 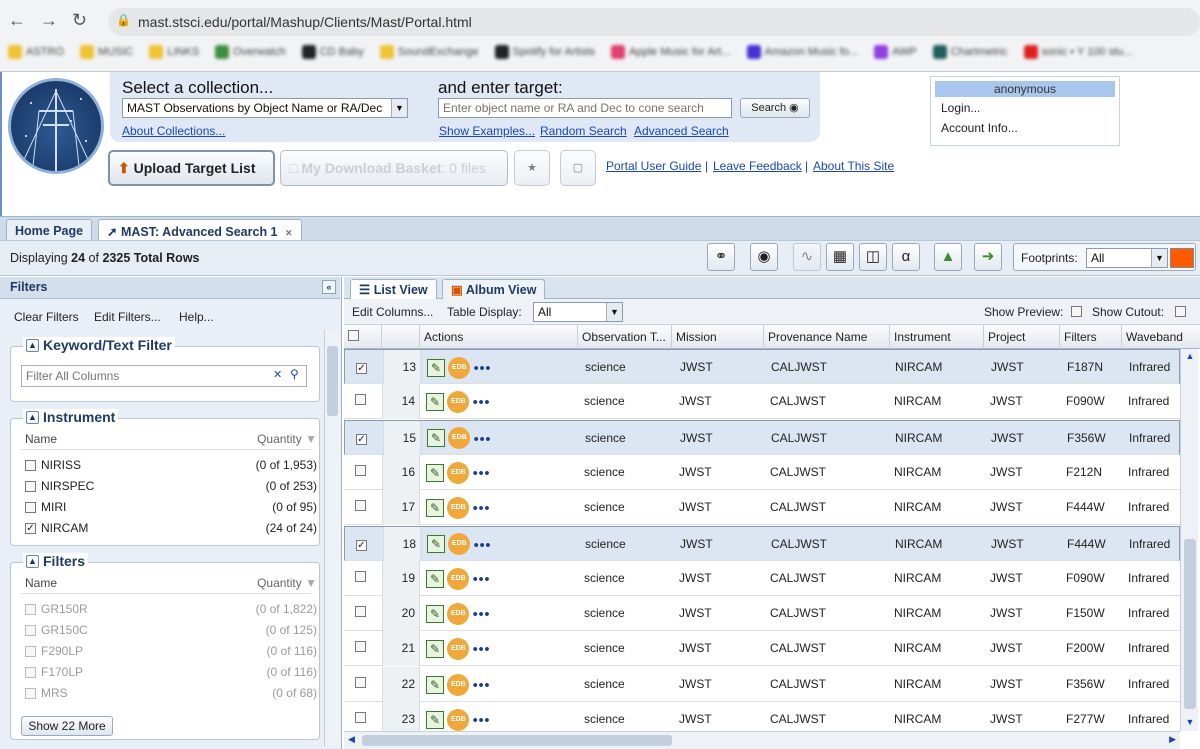 I want to click on coordinates-button: α, so click(x=906, y=257).